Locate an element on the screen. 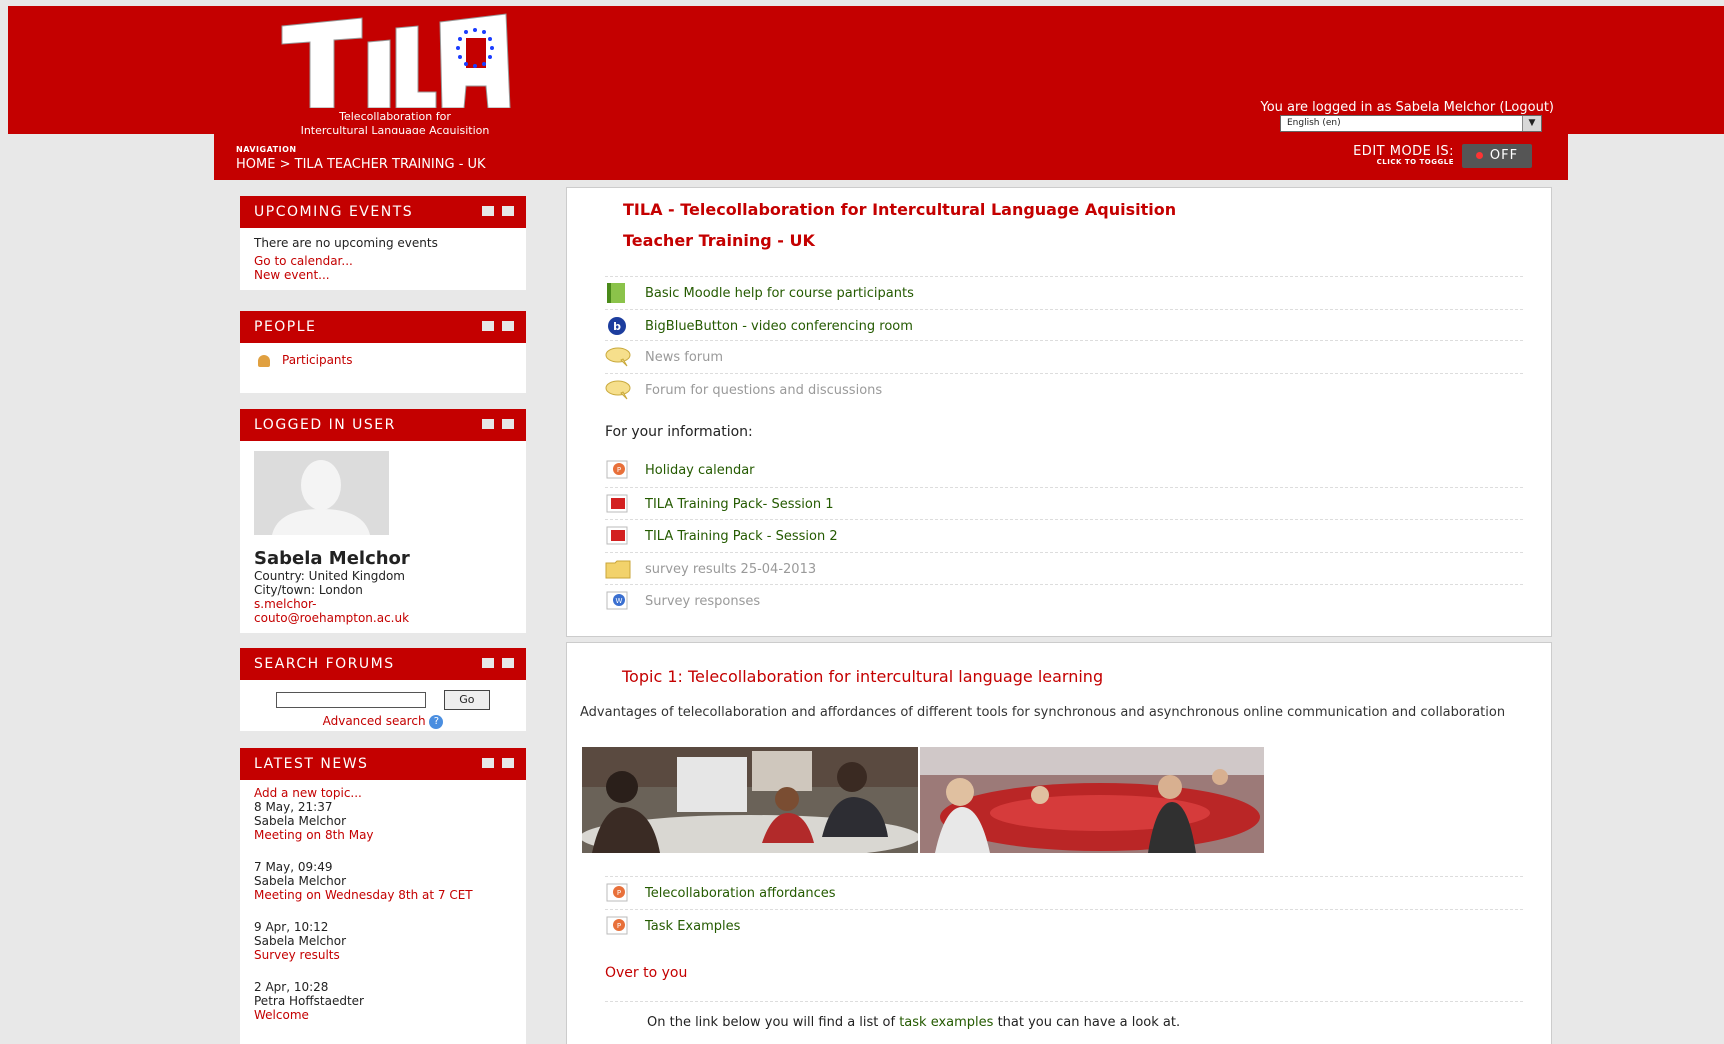  search-forums-input is located at coordinates (351, 700).